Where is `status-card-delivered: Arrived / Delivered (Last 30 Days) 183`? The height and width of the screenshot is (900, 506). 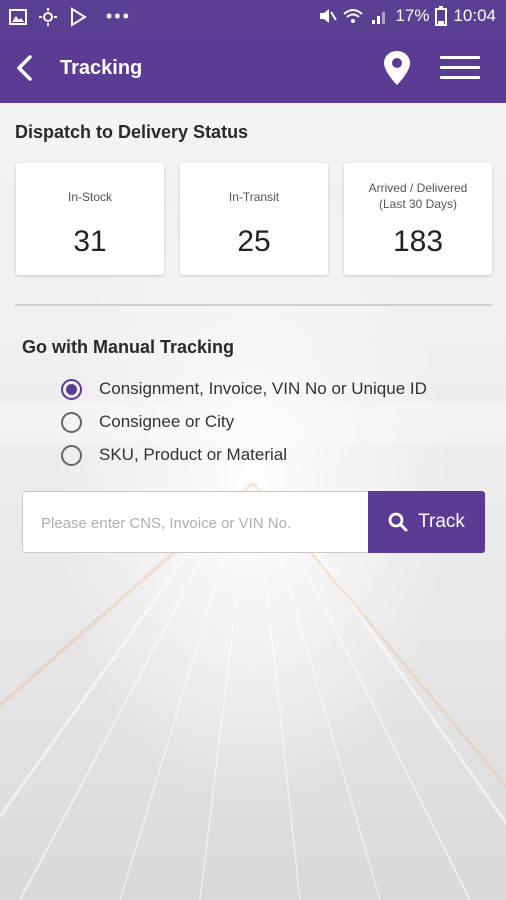
status-card-delivered: Arrived / Delivered (Last 30 Days) 183 is located at coordinates (418, 219).